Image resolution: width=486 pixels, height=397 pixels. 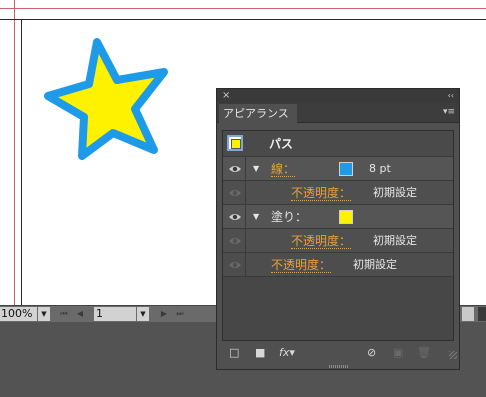 I want to click on stroke-opacity-row: 不透明度： 初期設定, so click(x=338, y=193).